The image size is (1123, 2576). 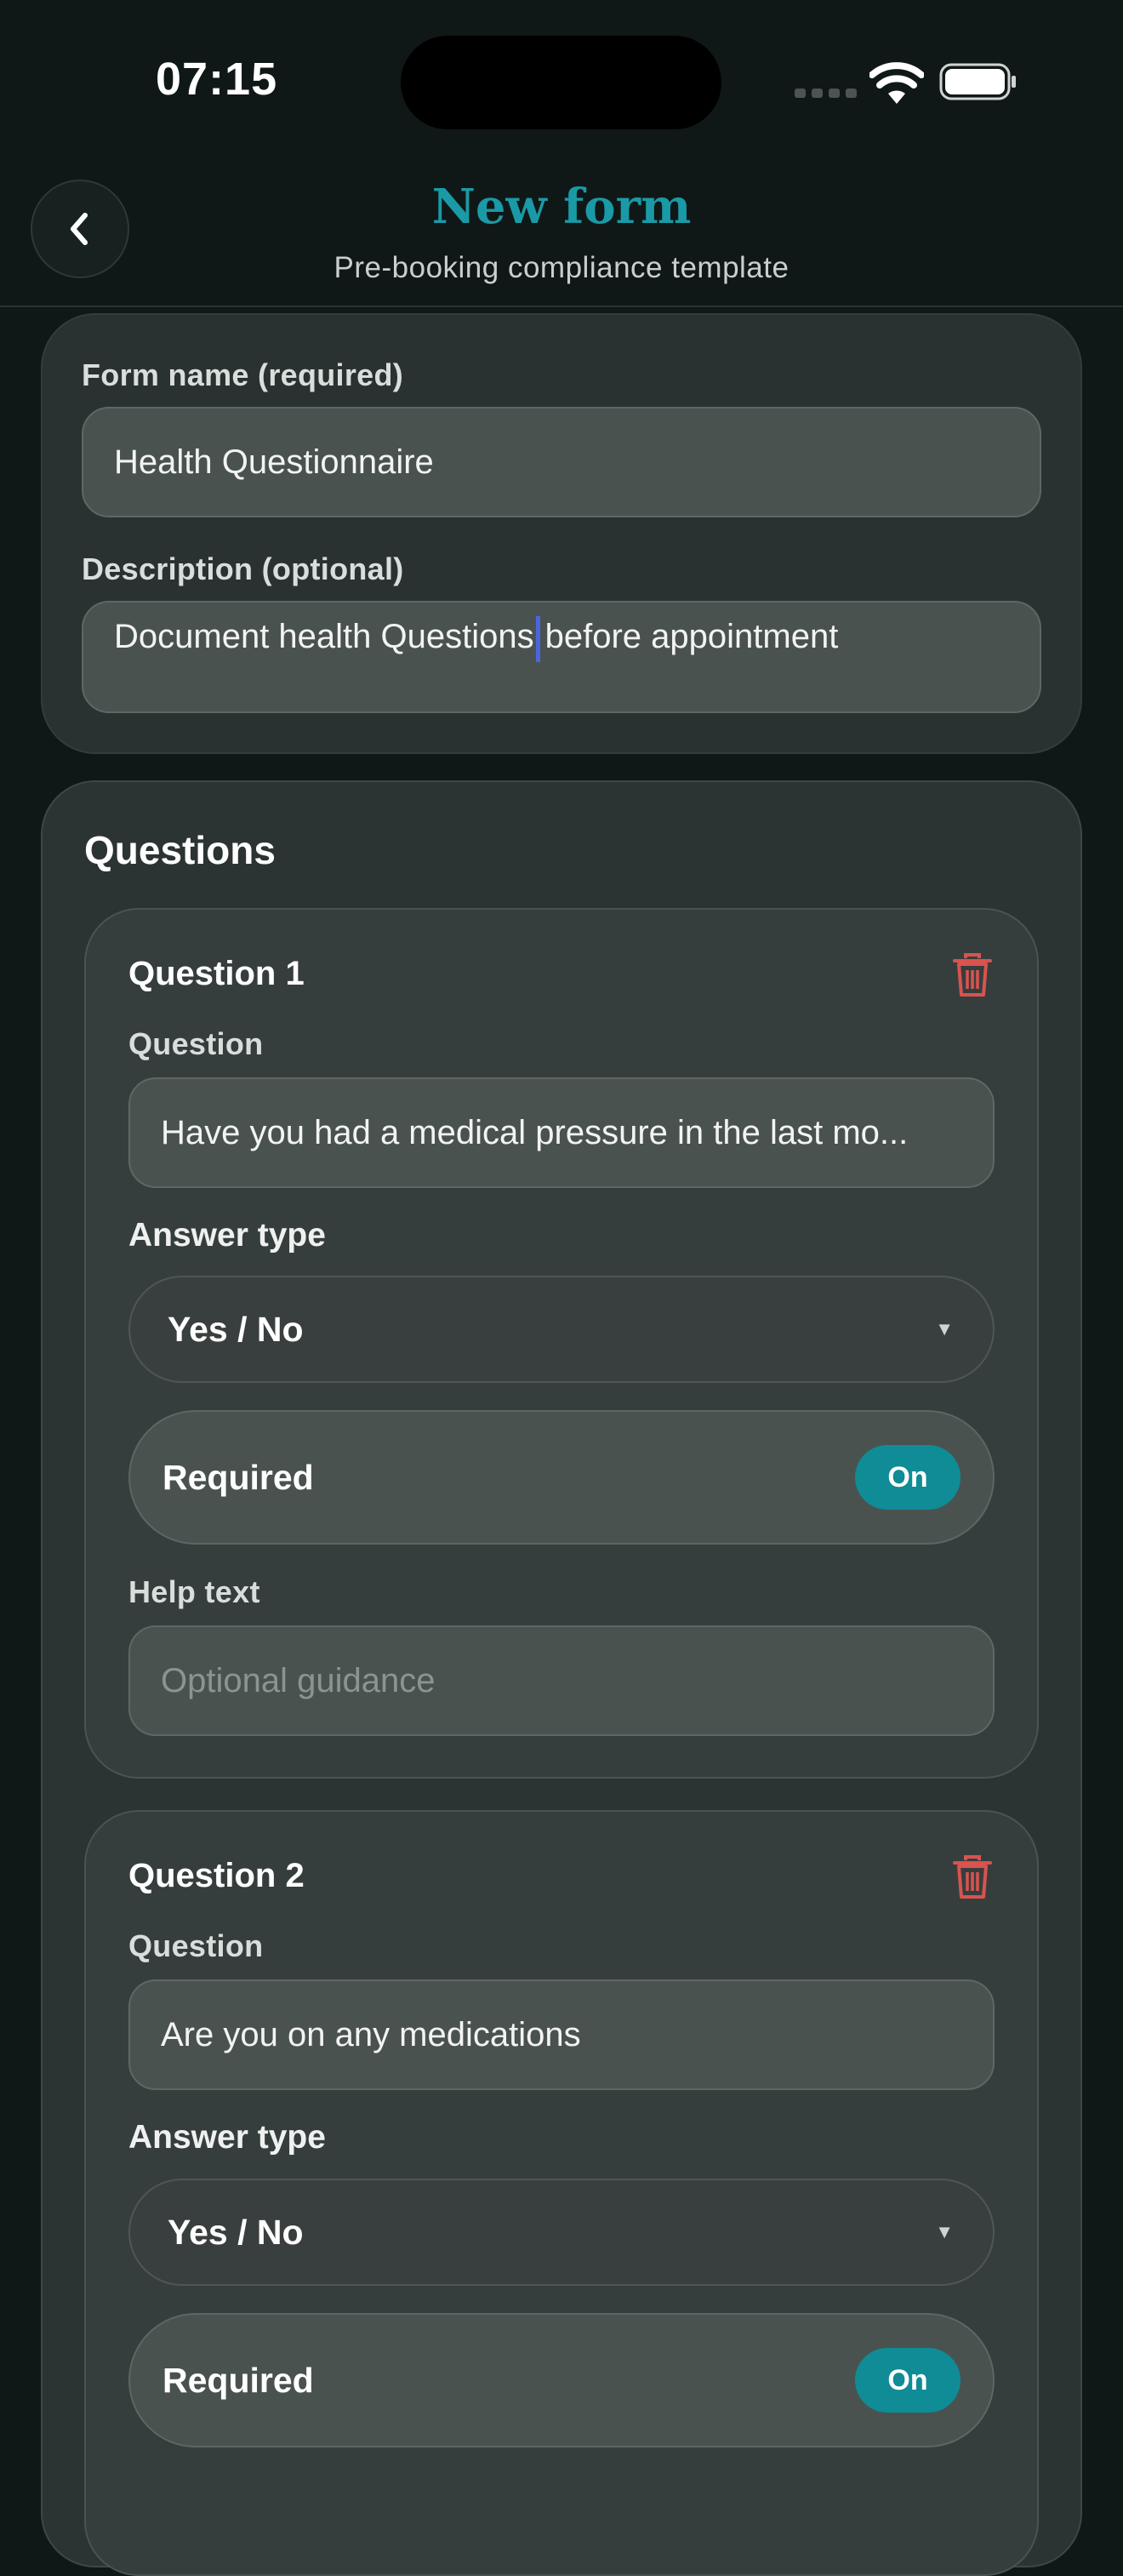 What do you see at coordinates (216, 973) in the screenshot?
I see `question-1-title: Question 1` at bounding box center [216, 973].